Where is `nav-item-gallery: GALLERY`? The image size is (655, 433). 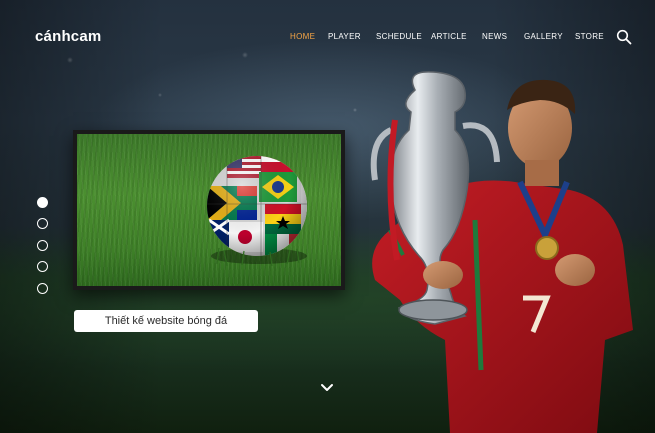 nav-item-gallery: GALLERY is located at coordinates (543, 36).